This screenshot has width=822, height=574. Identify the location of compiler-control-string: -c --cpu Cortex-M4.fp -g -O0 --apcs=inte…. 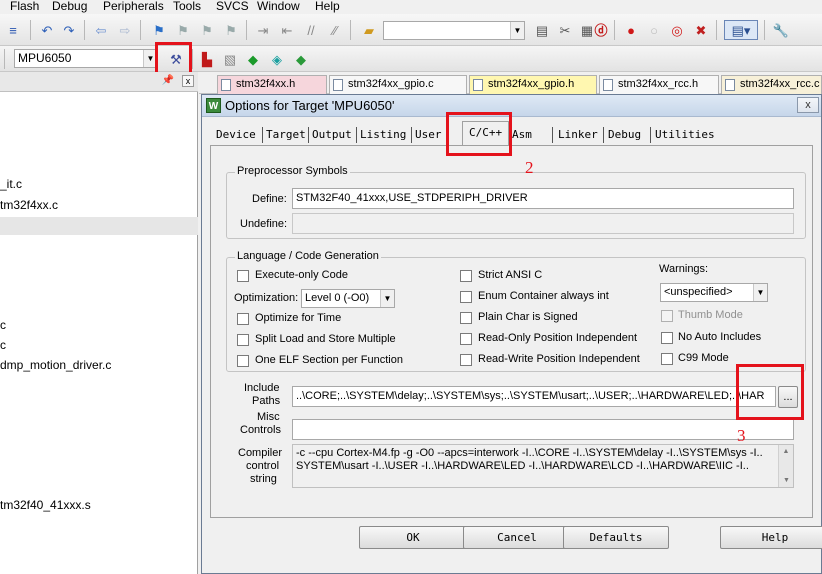
(543, 466).